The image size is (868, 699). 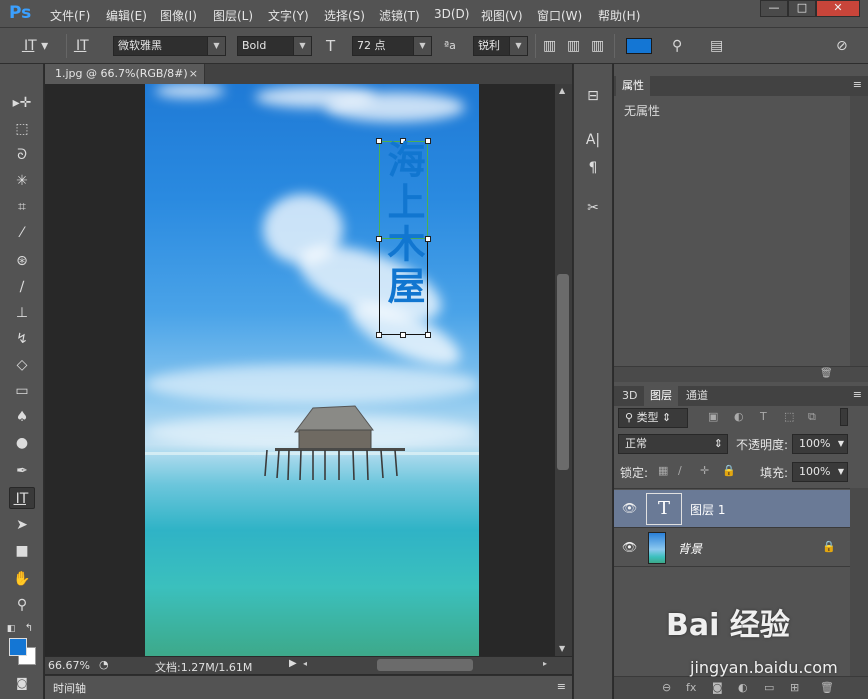 I want to click on close-window-button: ✕, so click(x=838, y=8).